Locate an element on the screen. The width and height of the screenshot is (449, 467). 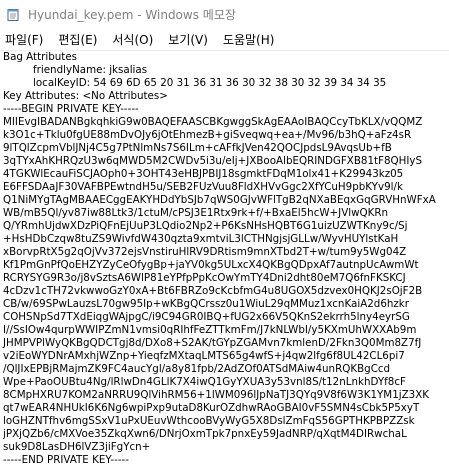
text-line-friendly-name: friendlyName: jksalias is located at coordinates (90, 70).